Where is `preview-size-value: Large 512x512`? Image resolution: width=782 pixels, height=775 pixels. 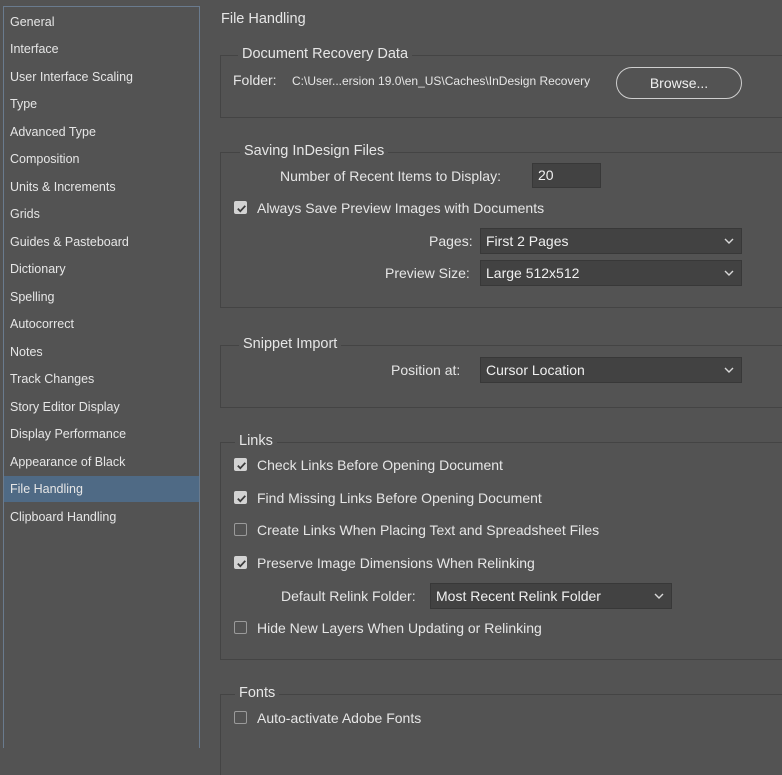 preview-size-value: Large 512x512 is located at coordinates (533, 273).